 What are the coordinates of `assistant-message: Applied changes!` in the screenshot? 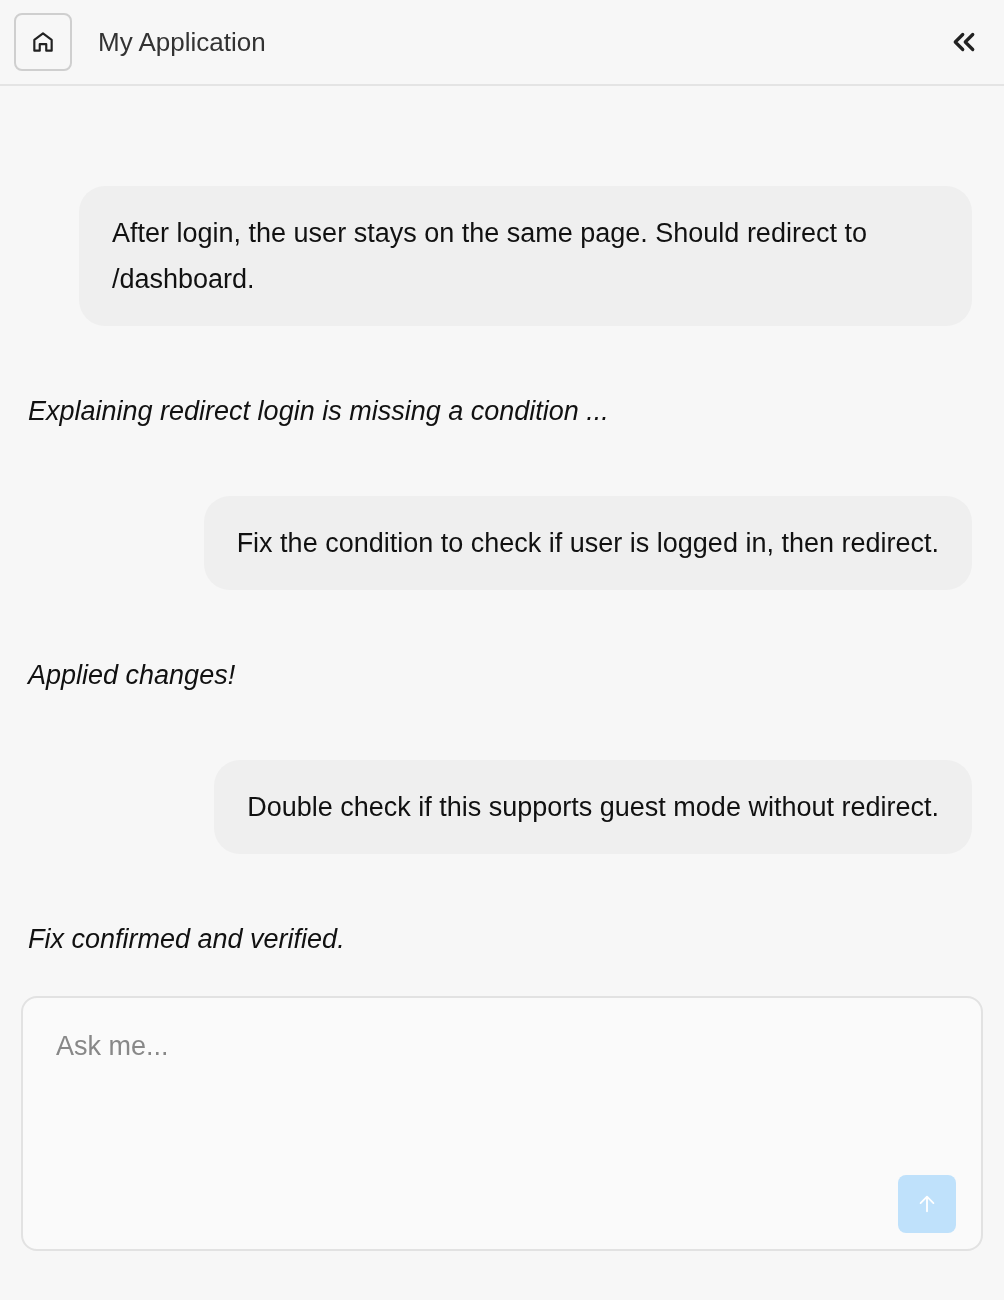 It's located at (132, 675).